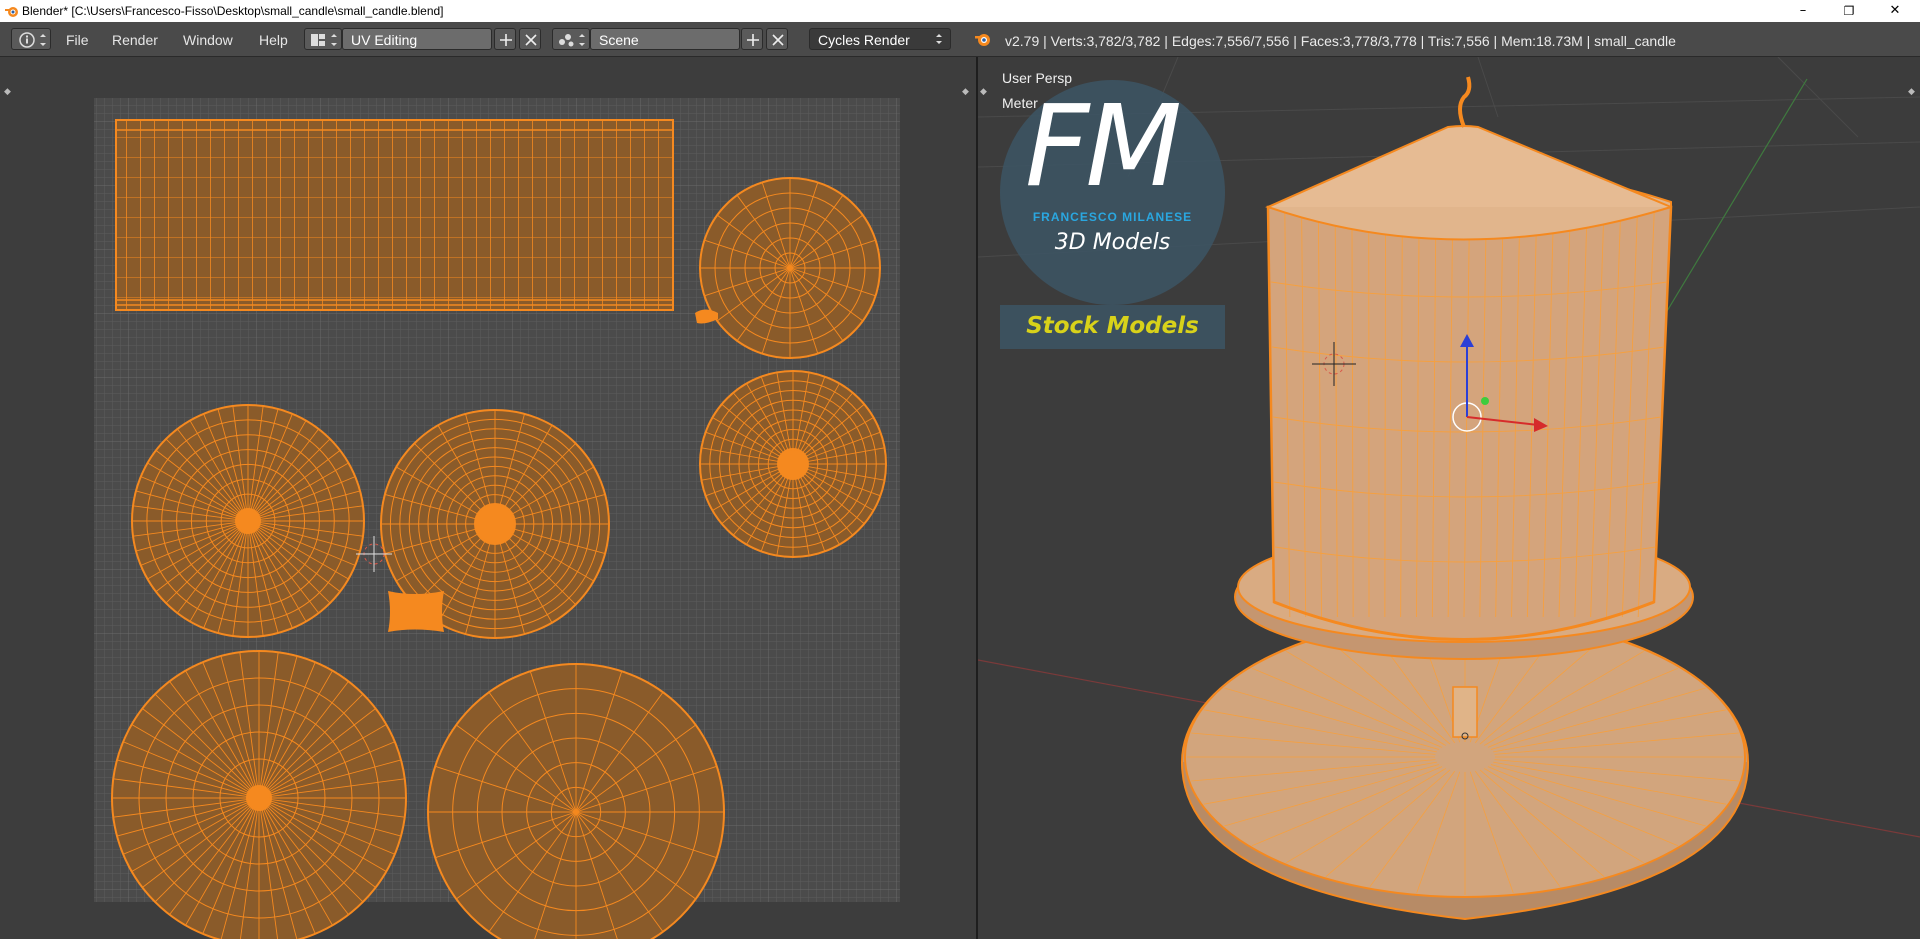 This screenshot has height=939, width=1920. I want to click on minimize-button: –, so click(1803, 11).